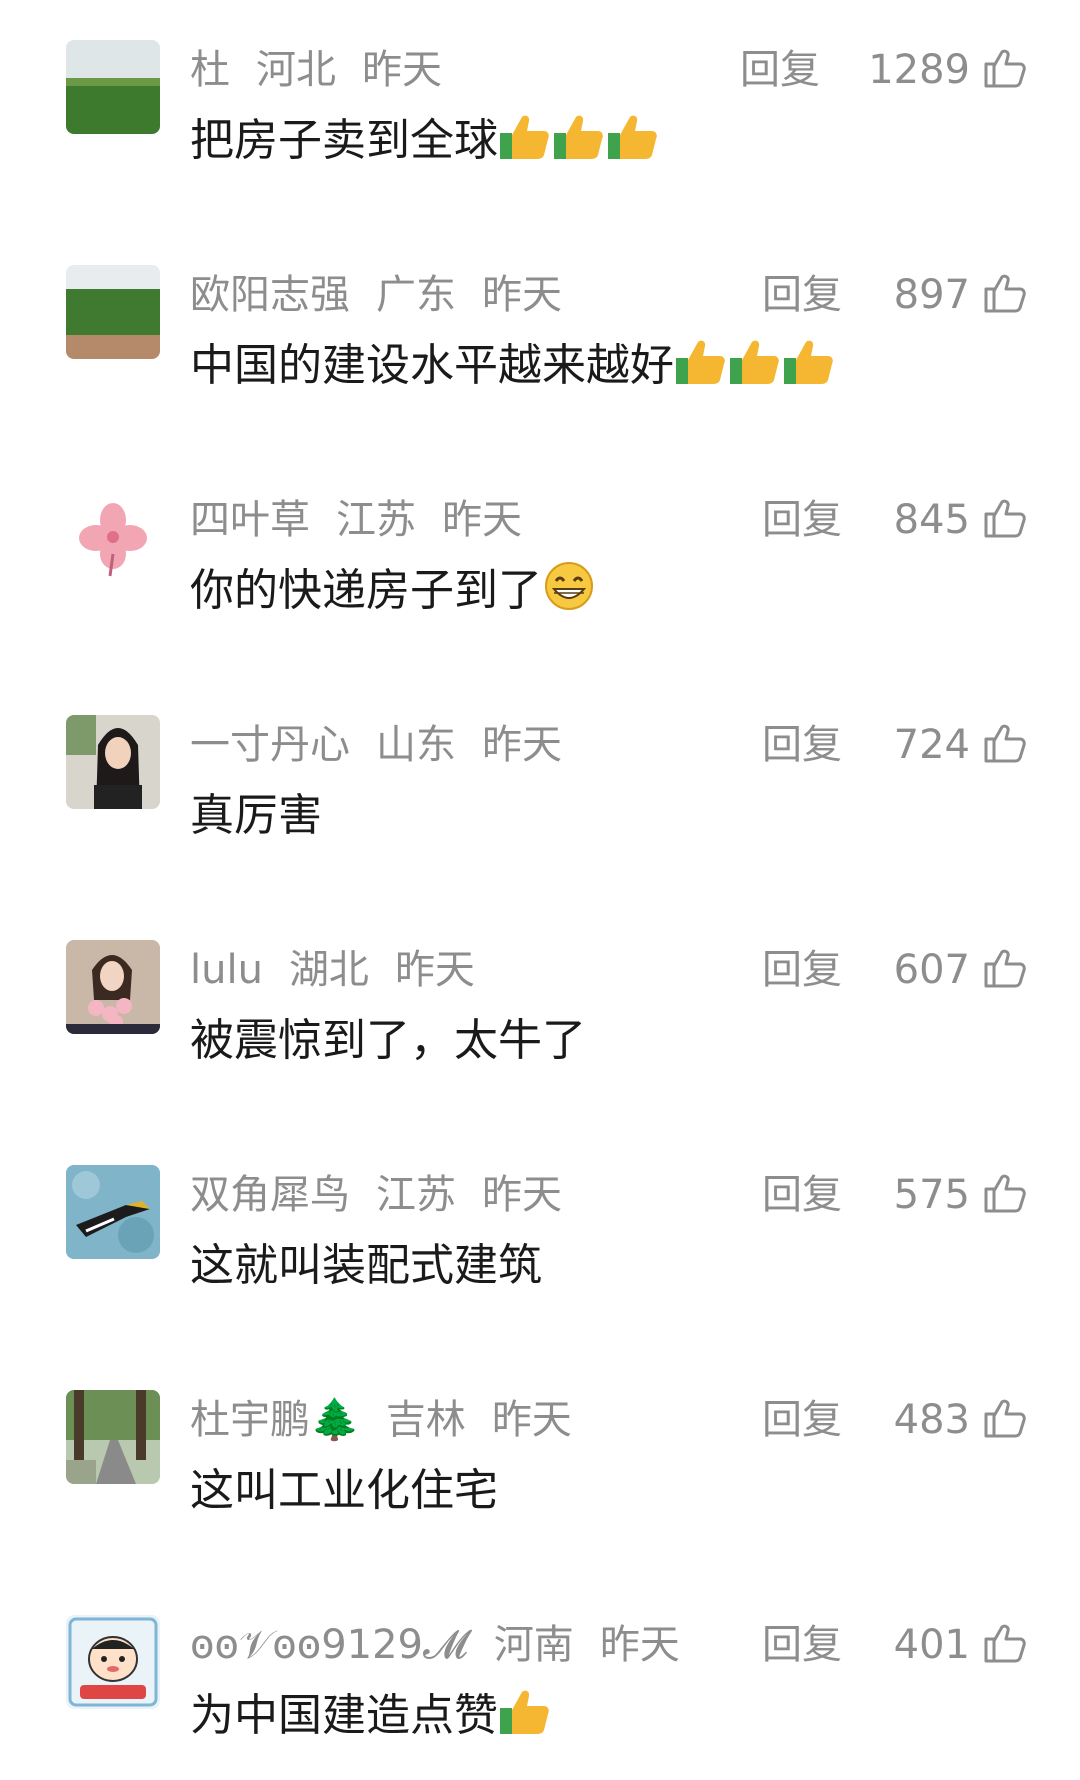  Describe the element at coordinates (931, 745) in the screenshot. I see `like-count: 724` at that location.